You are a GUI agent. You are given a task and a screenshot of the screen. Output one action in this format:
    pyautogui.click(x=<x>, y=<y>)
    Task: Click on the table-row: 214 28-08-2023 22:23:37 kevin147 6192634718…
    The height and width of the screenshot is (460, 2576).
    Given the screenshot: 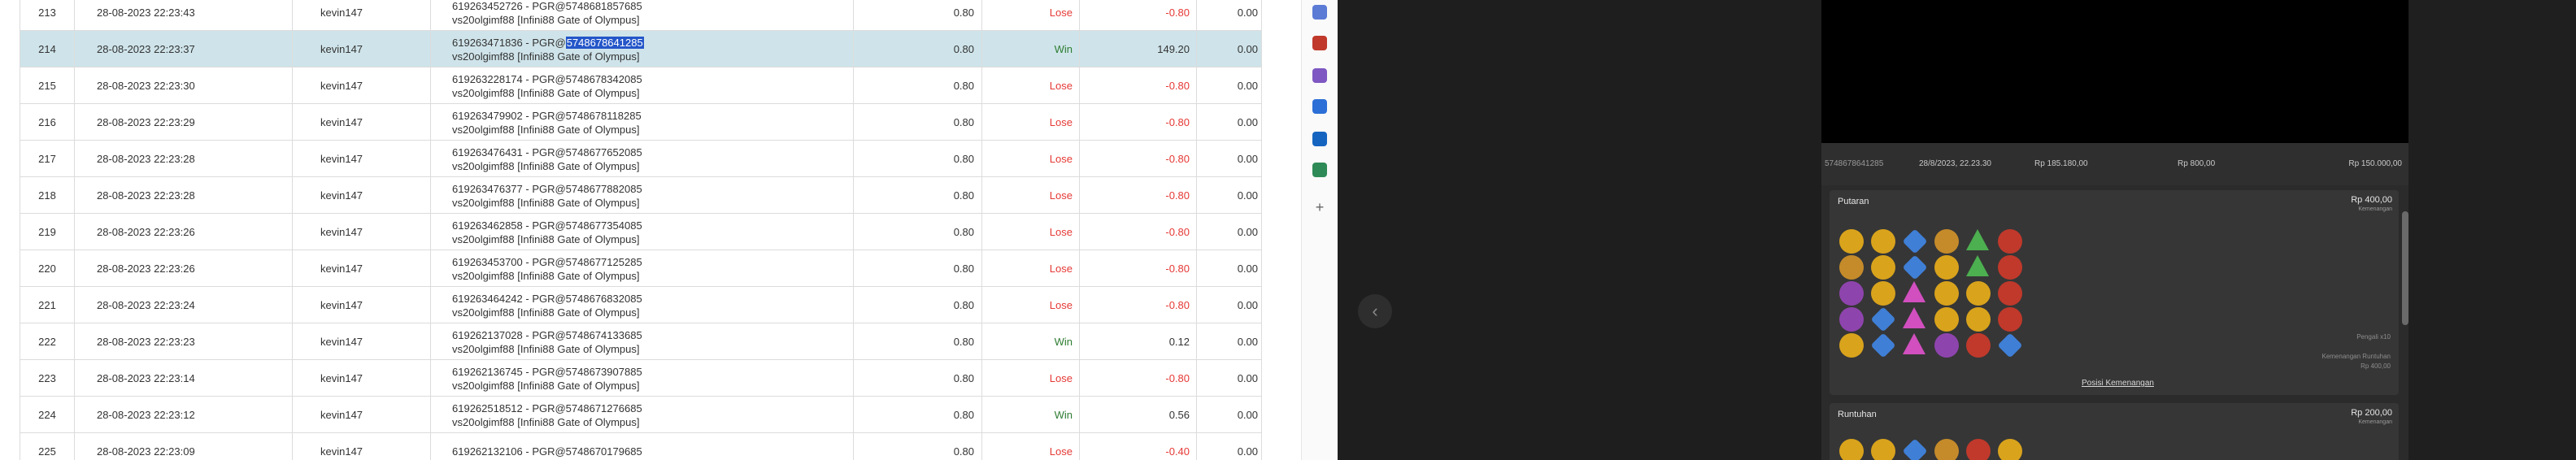 What is the action you would take?
    pyautogui.click(x=641, y=49)
    